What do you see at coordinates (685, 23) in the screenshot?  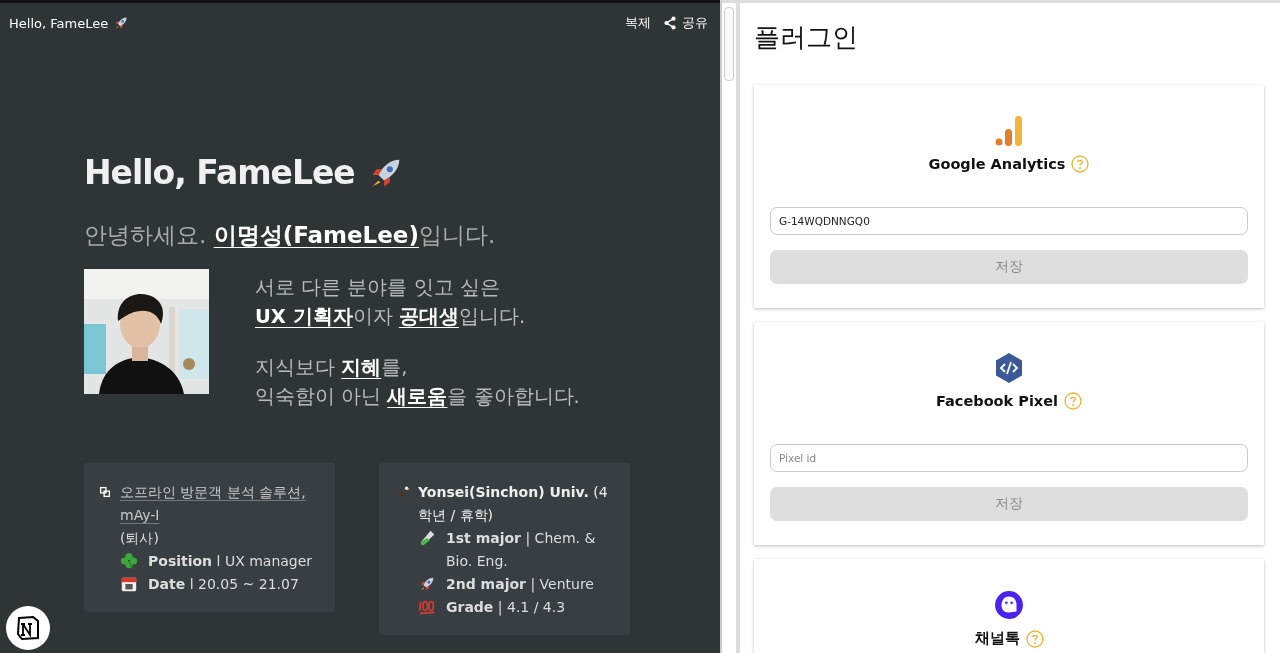 I see `share-button: 공유` at bounding box center [685, 23].